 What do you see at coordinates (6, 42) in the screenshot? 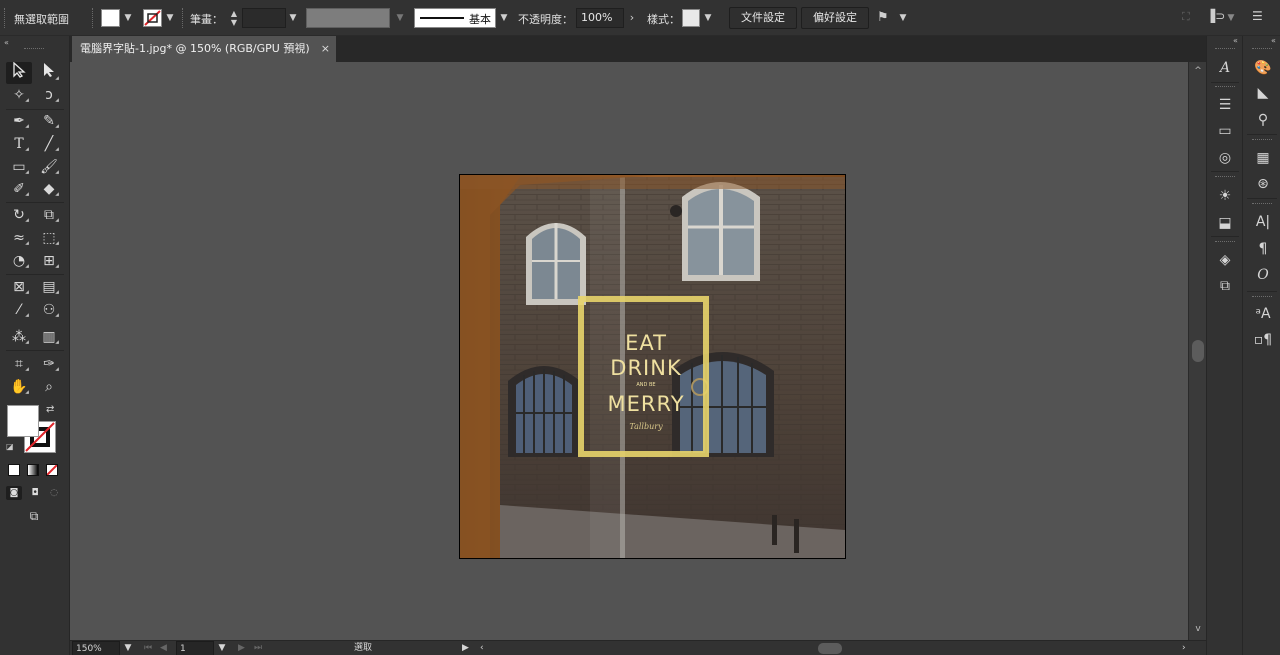
I see `collapse-toolbar-icon: «` at bounding box center [6, 42].